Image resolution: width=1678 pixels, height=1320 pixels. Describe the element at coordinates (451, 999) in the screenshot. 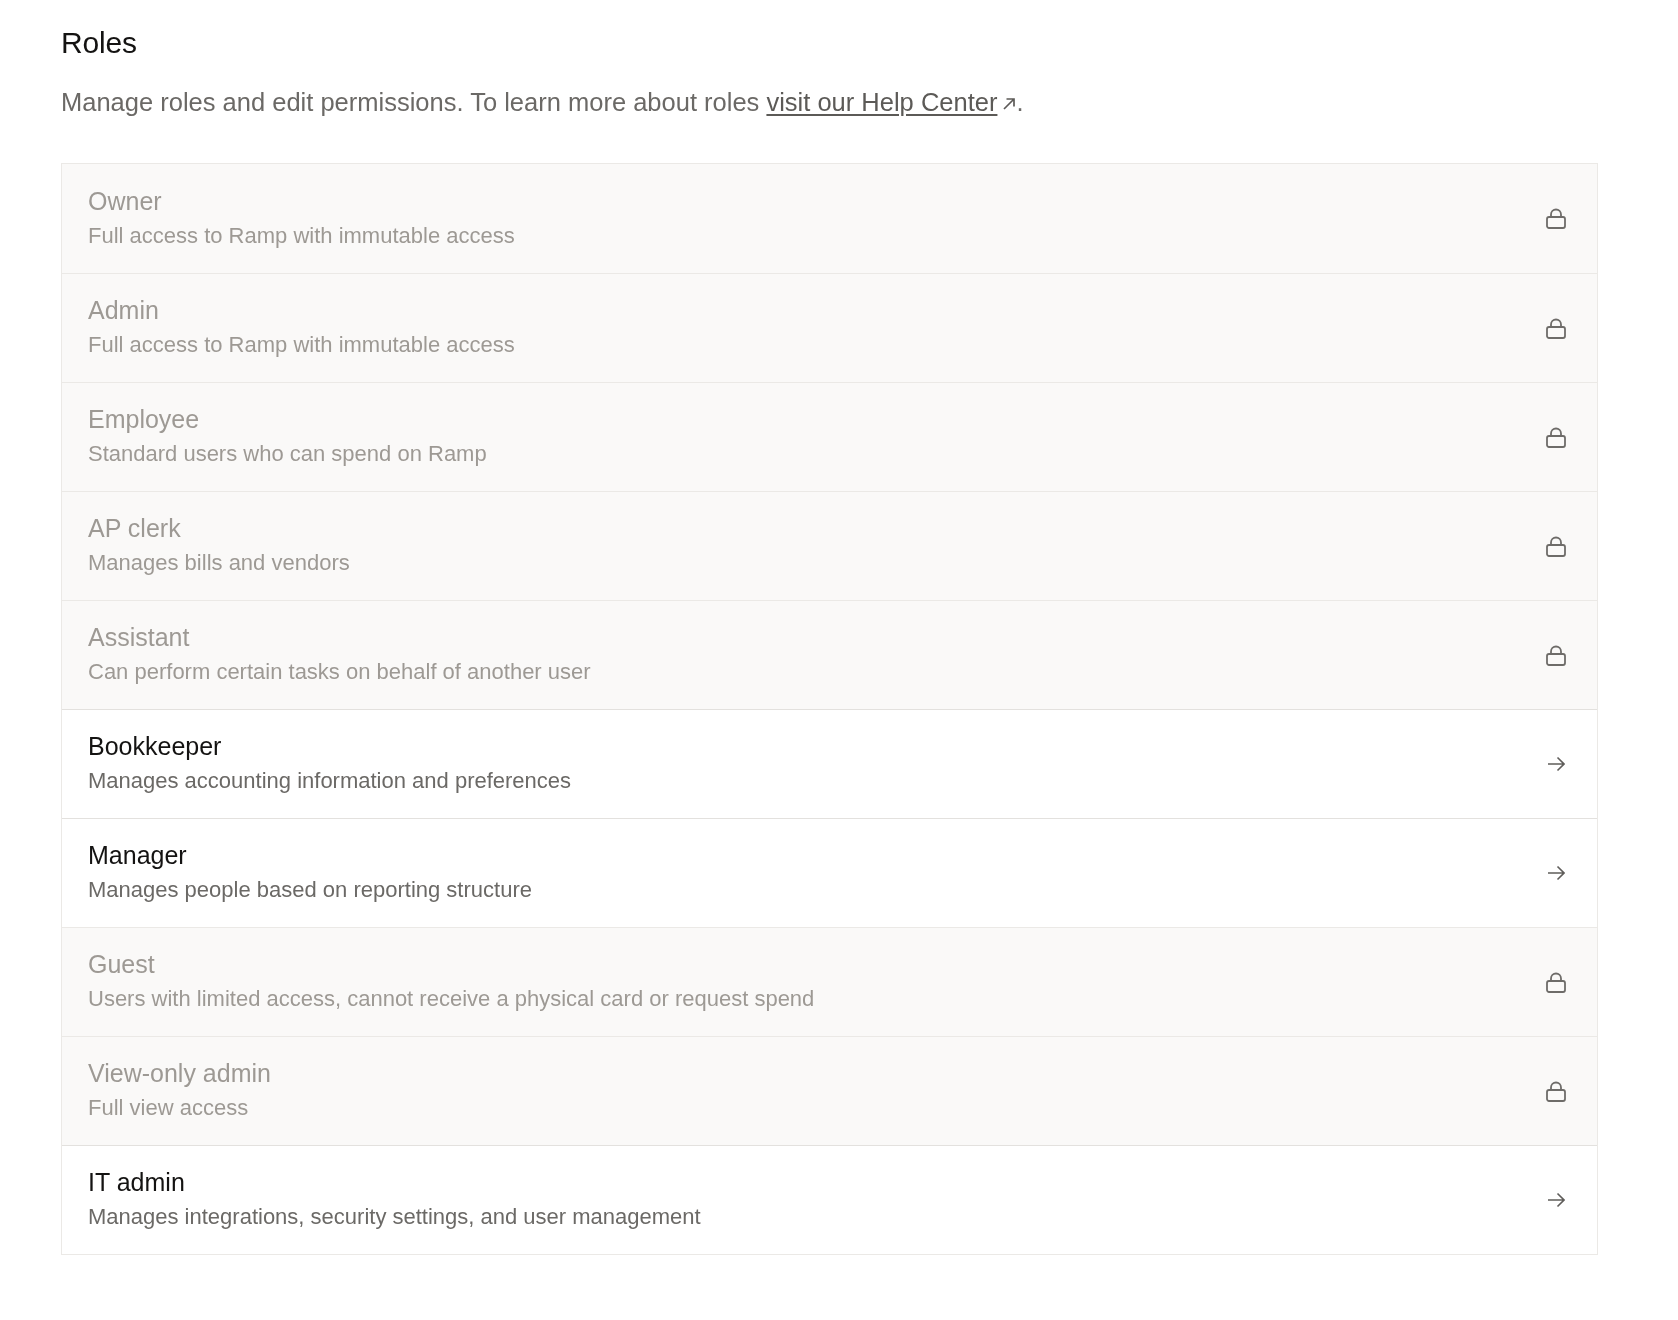

I see `role-description: Users with limited access, cannot receive a physical card or request spend` at that location.